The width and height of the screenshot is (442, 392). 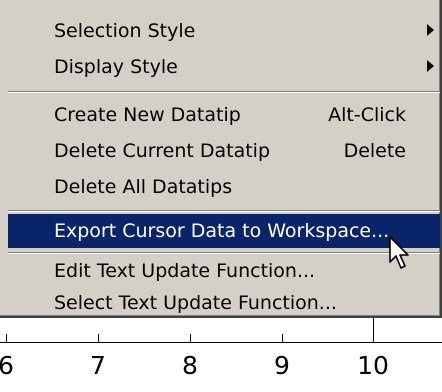 What do you see at coordinates (147, 114) in the screenshot?
I see `menu-item-label: Create New Datatip` at bounding box center [147, 114].